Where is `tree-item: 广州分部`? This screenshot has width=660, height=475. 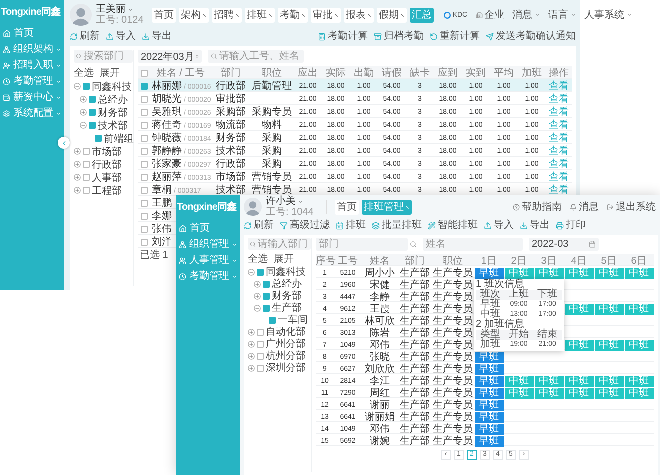
tree-item: 广州分部 is located at coordinates (286, 344).